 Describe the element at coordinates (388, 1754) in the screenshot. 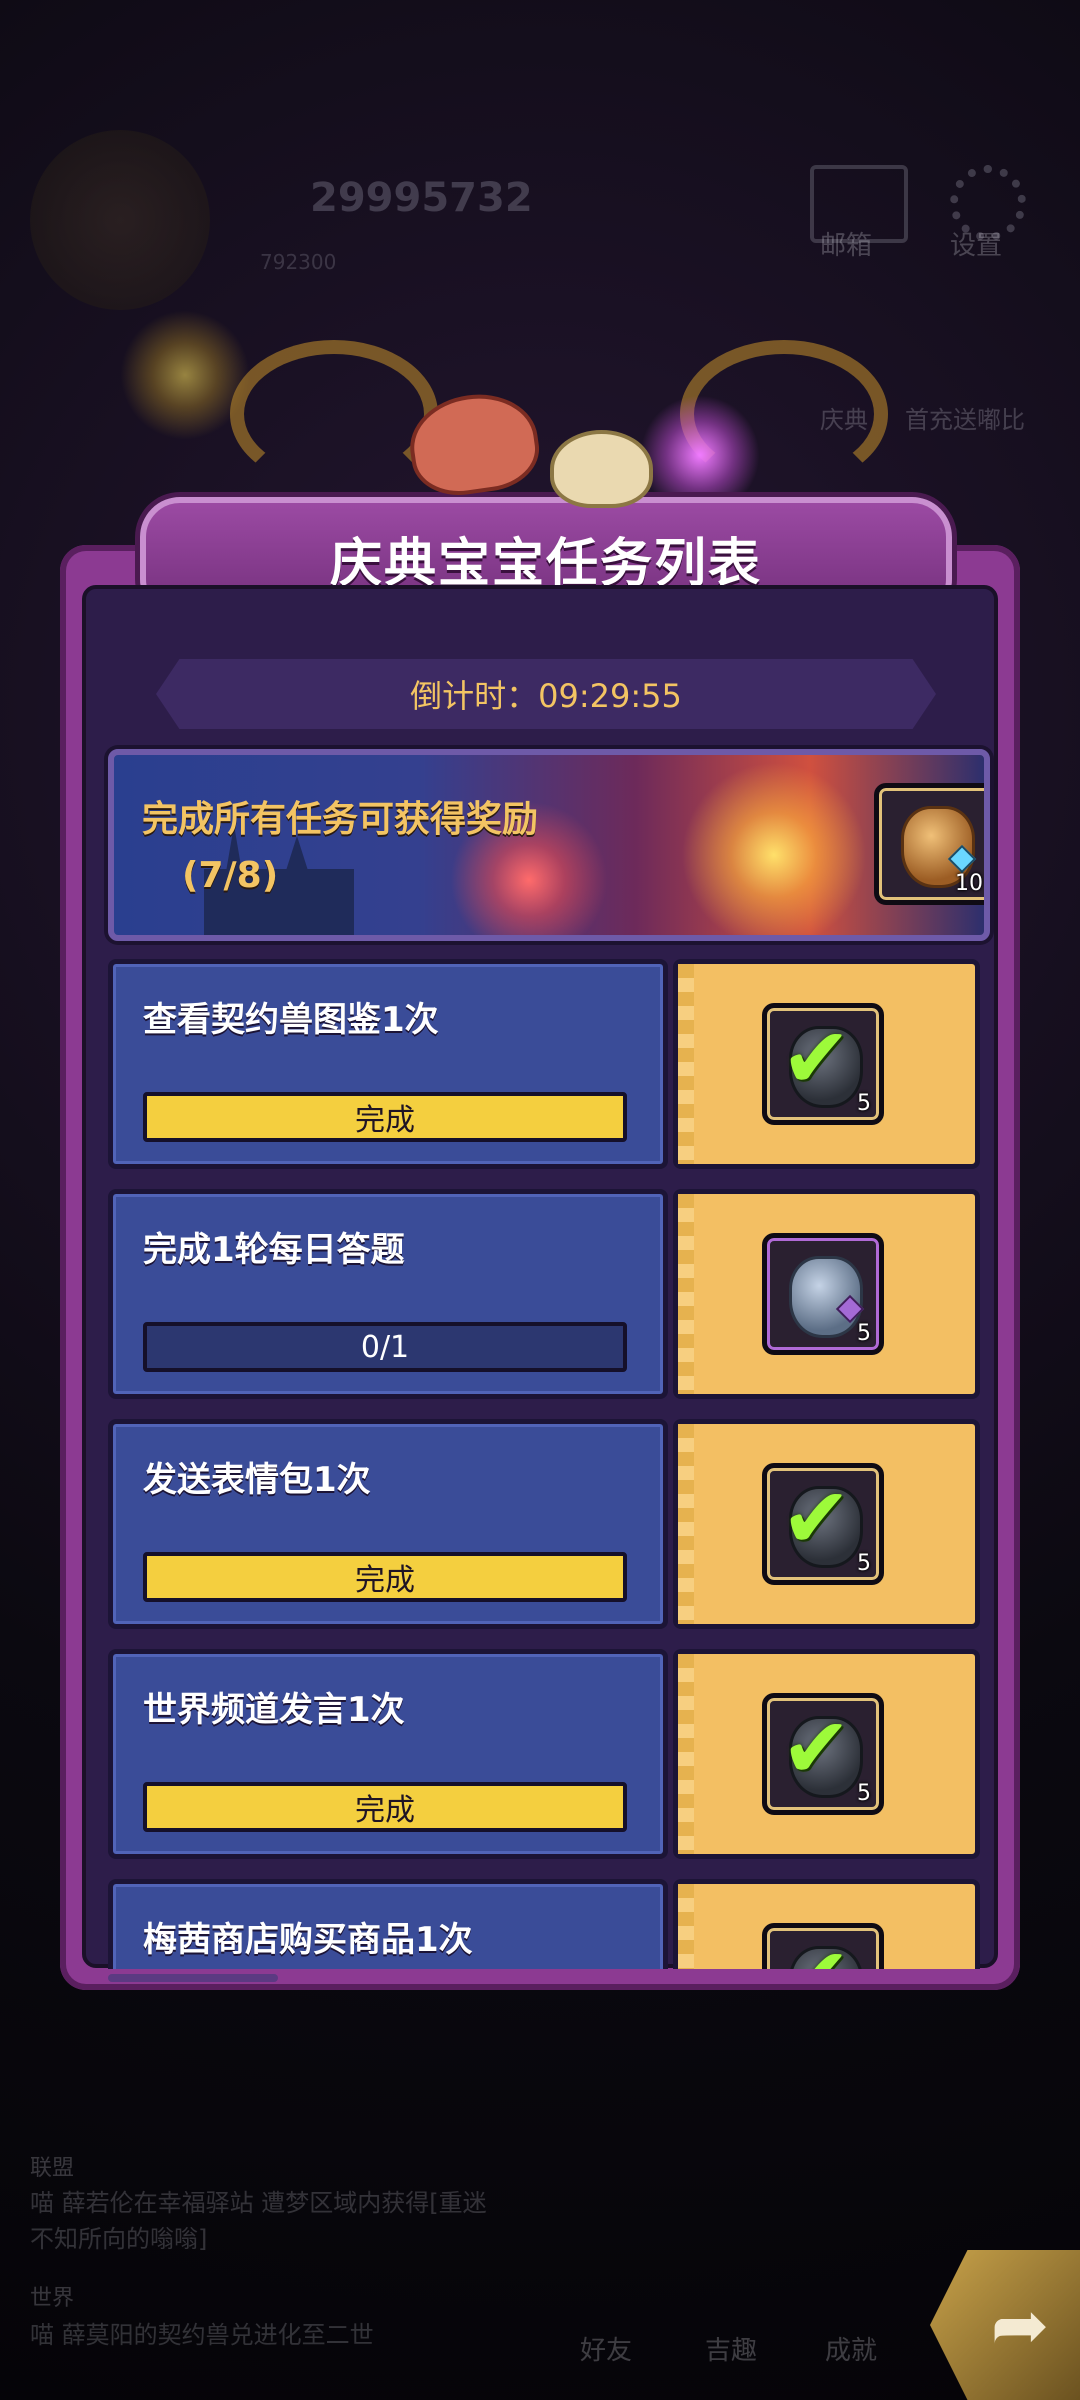

I see `task-info: 世界频道发言1次 完成` at that location.